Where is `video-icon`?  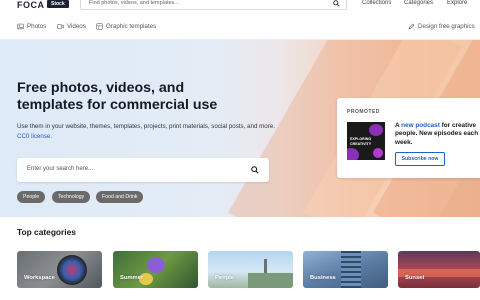
video-icon is located at coordinates (60, 26).